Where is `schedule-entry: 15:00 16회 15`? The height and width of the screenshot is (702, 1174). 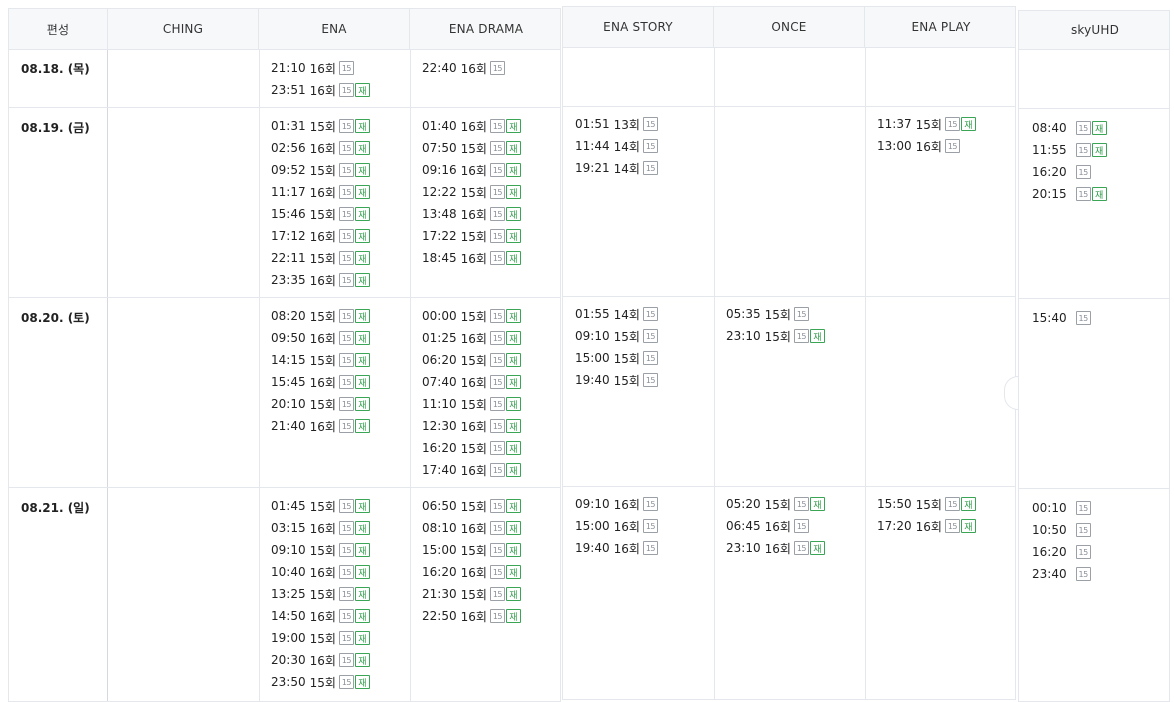 schedule-entry: 15:00 16회 15 is located at coordinates (616, 526).